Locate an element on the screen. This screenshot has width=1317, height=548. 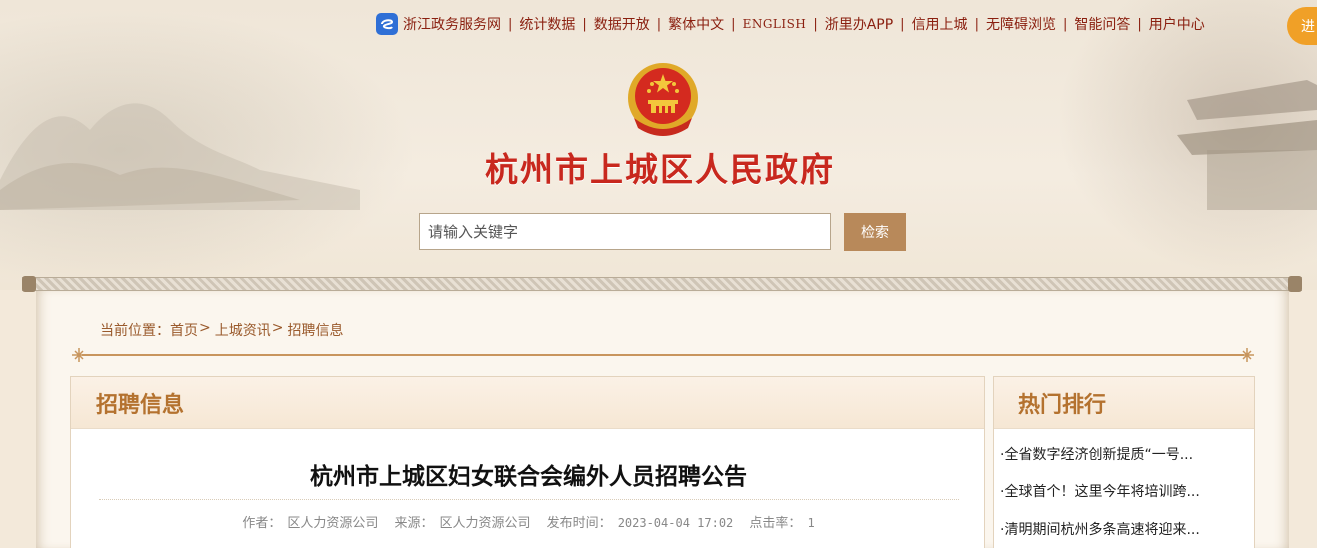
breadcrumb-recruitment: 招聘信息 is located at coordinates (315, 330).